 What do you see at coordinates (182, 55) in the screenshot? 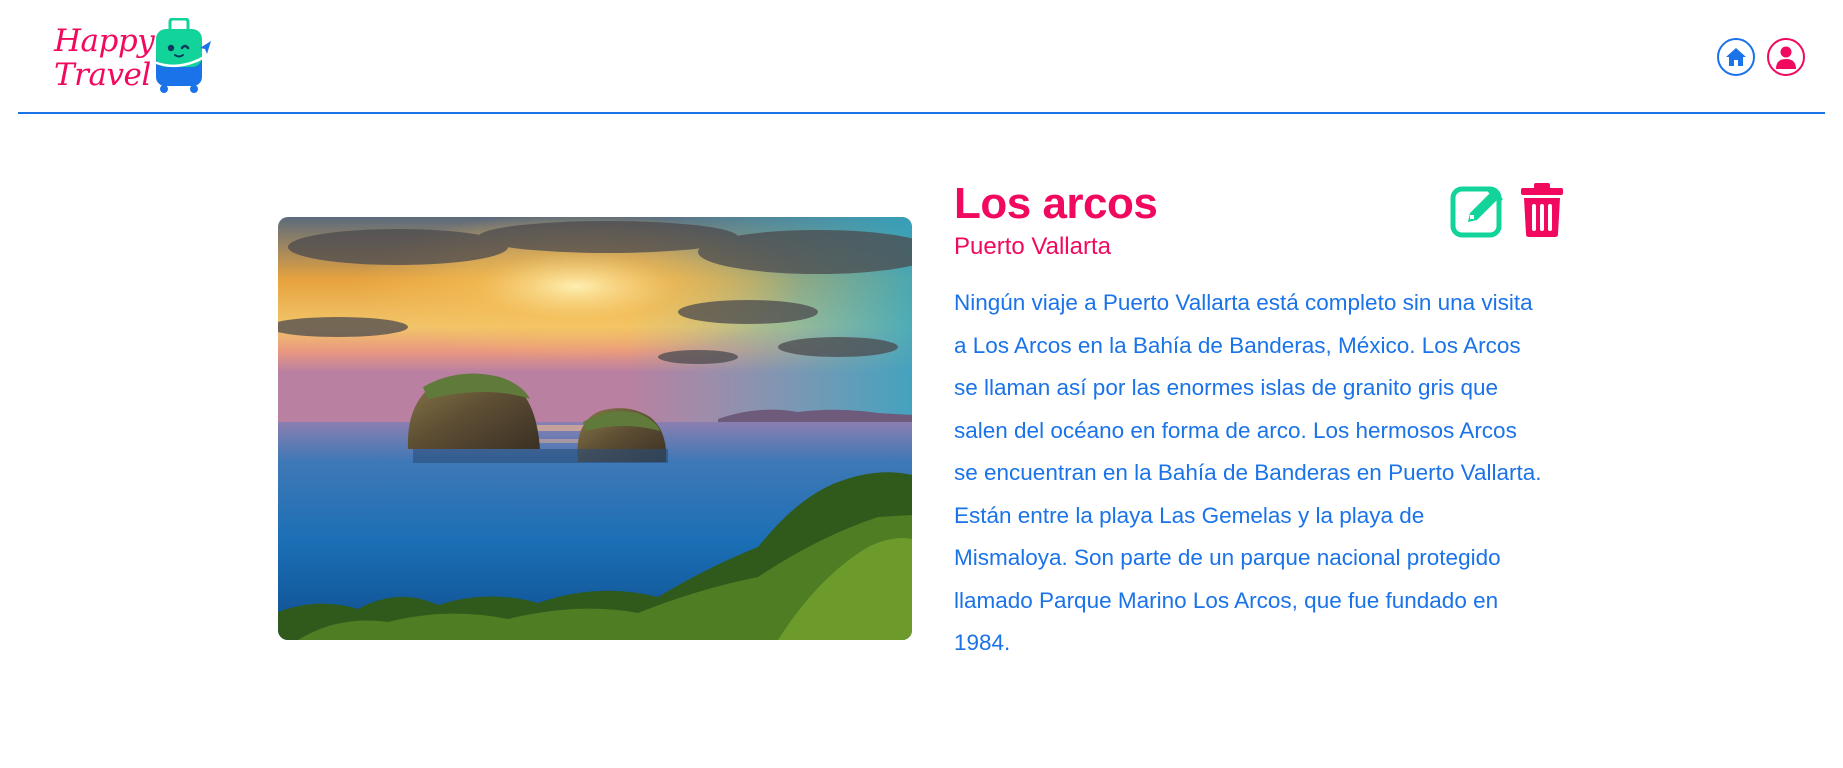
I see `suitcase-mascot-icon` at bounding box center [182, 55].